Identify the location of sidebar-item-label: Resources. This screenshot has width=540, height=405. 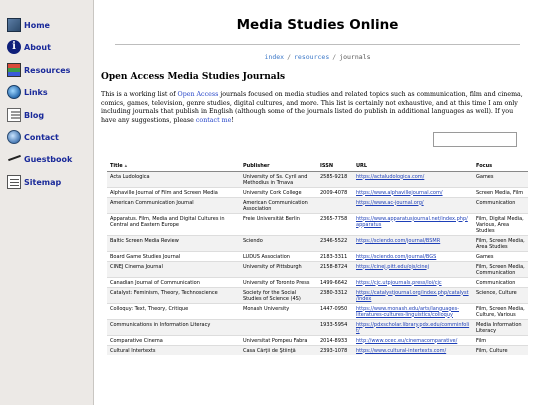
(47, 70).